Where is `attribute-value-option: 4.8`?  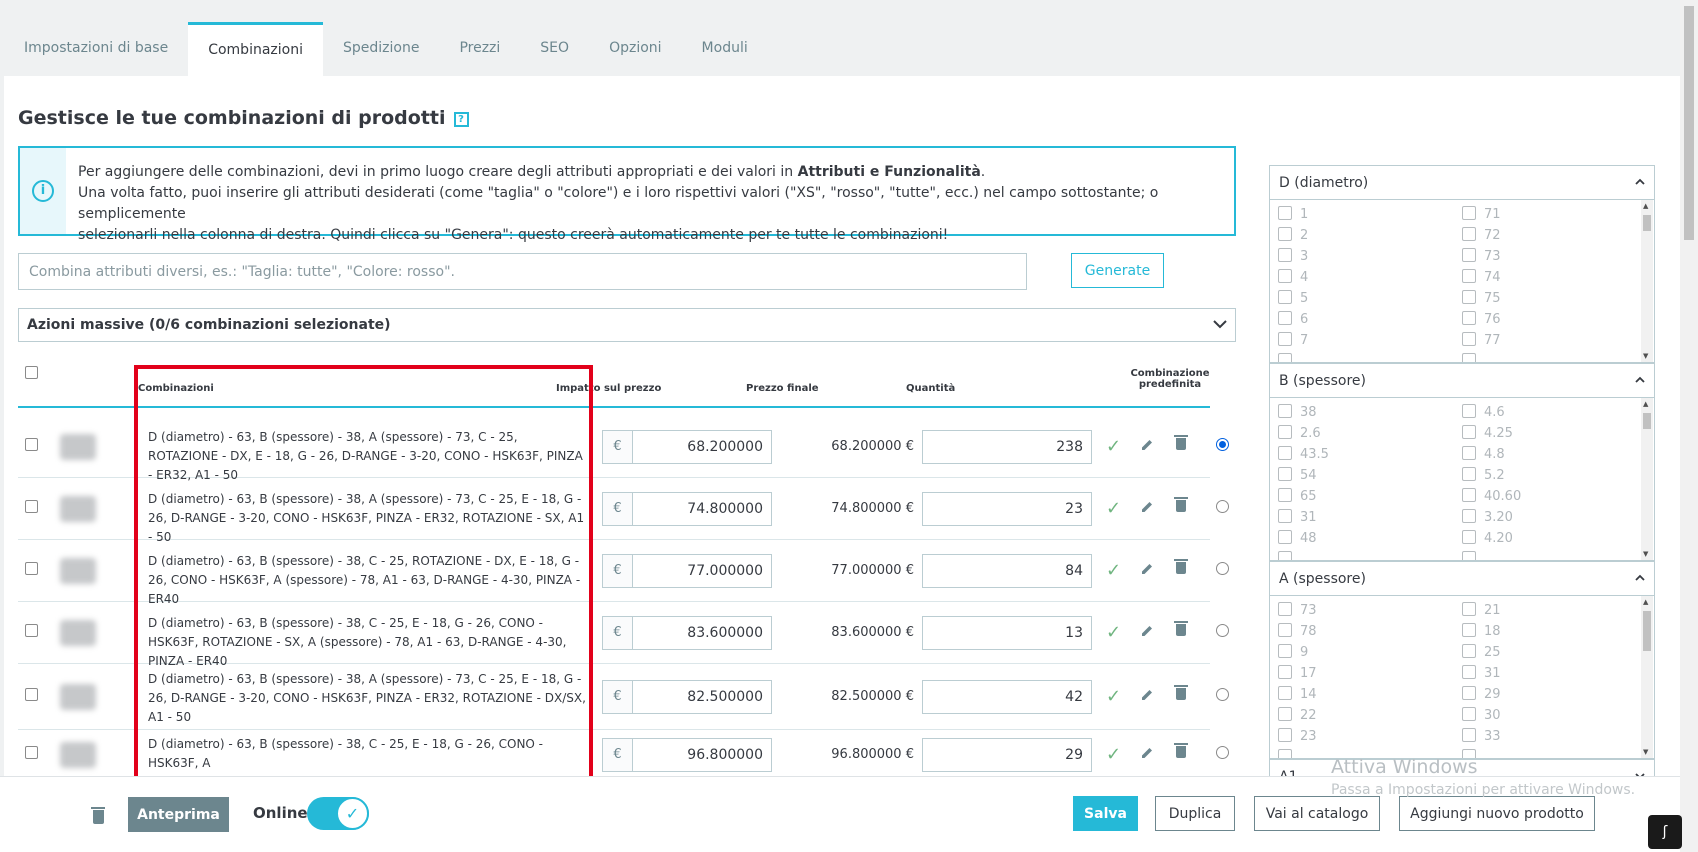
attribute-value-option: 4.8 is located at coordinates (1483, 454).